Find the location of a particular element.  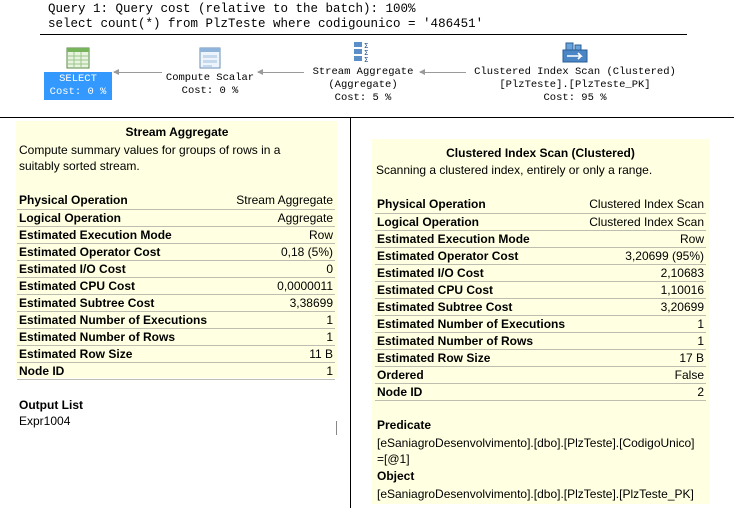

tooltip-area-divider is located at coordinates (367, 117).